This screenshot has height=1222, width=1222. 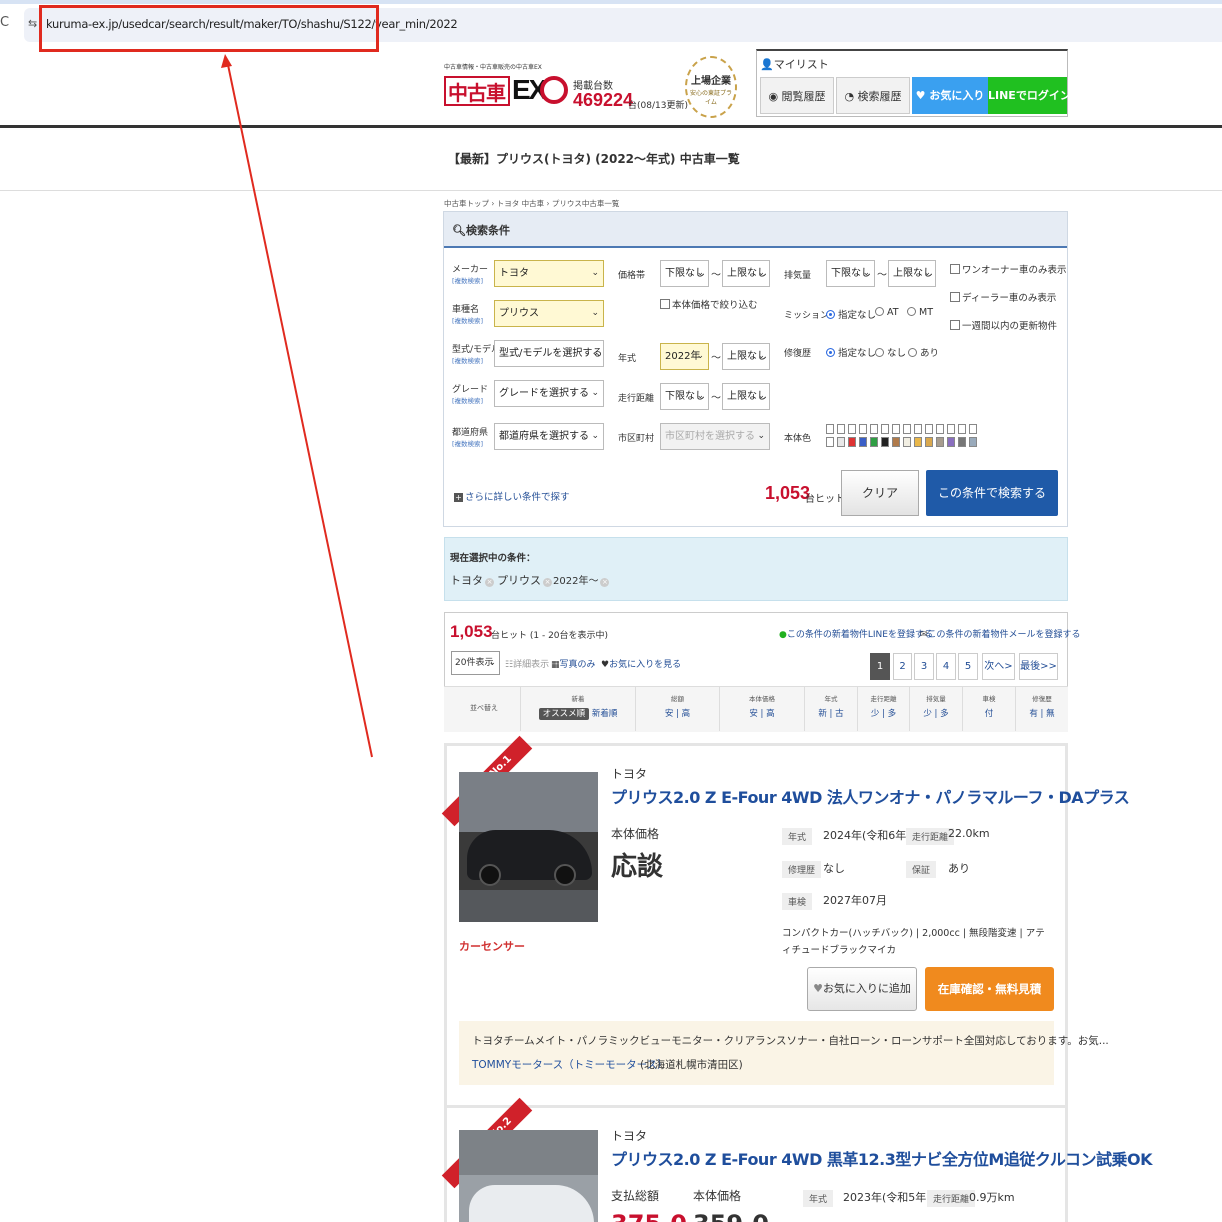 What do you see at coordinates (472, 580) in the screenshot?
I see `condition-chip-maker: トヨタ ×` at bounding box center [472, 580].